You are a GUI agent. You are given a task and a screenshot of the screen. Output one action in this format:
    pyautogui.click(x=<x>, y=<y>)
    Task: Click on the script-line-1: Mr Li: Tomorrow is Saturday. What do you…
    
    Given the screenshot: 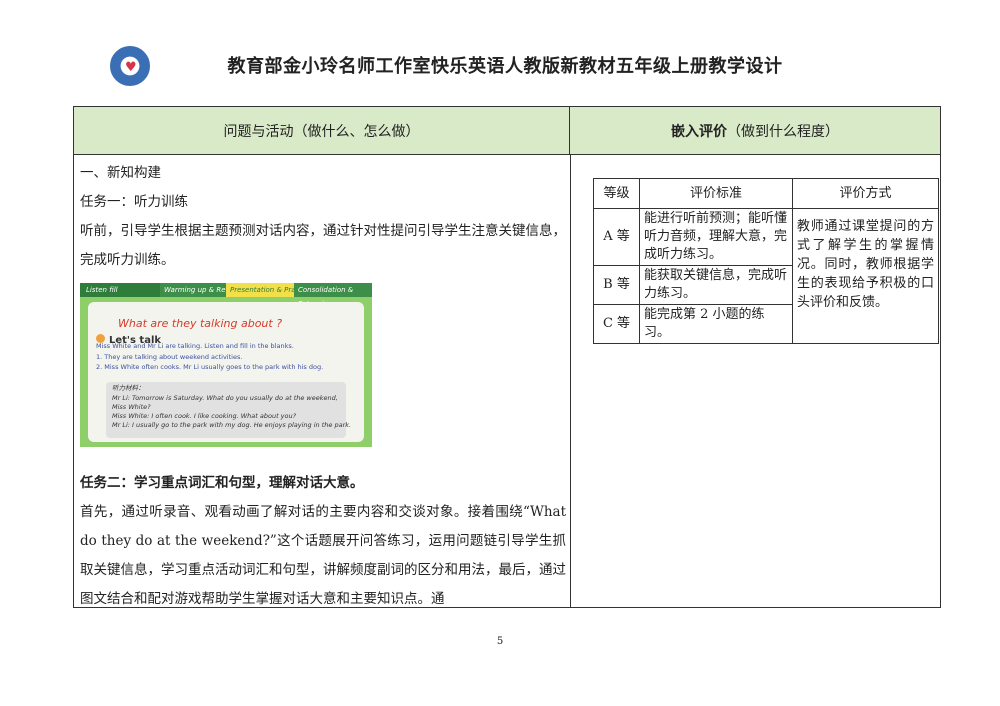 What is the action you would take?
    pyautogui.click(x=225, y=398)
    